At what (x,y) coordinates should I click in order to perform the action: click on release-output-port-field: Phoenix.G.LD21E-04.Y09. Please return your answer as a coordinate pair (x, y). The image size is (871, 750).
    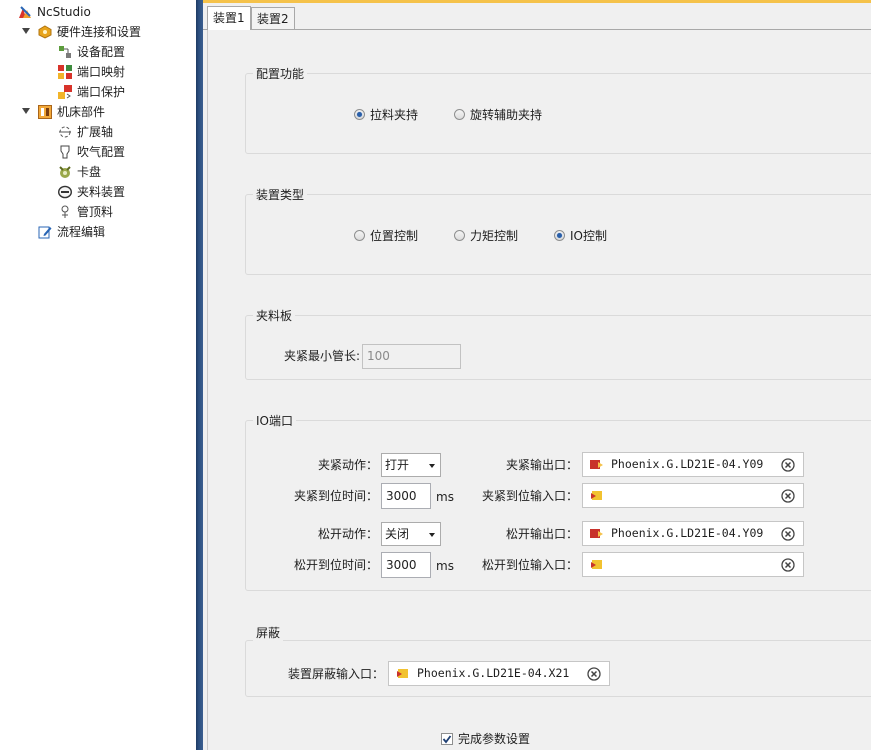
    Looking at the image, I should click on (693, 533).